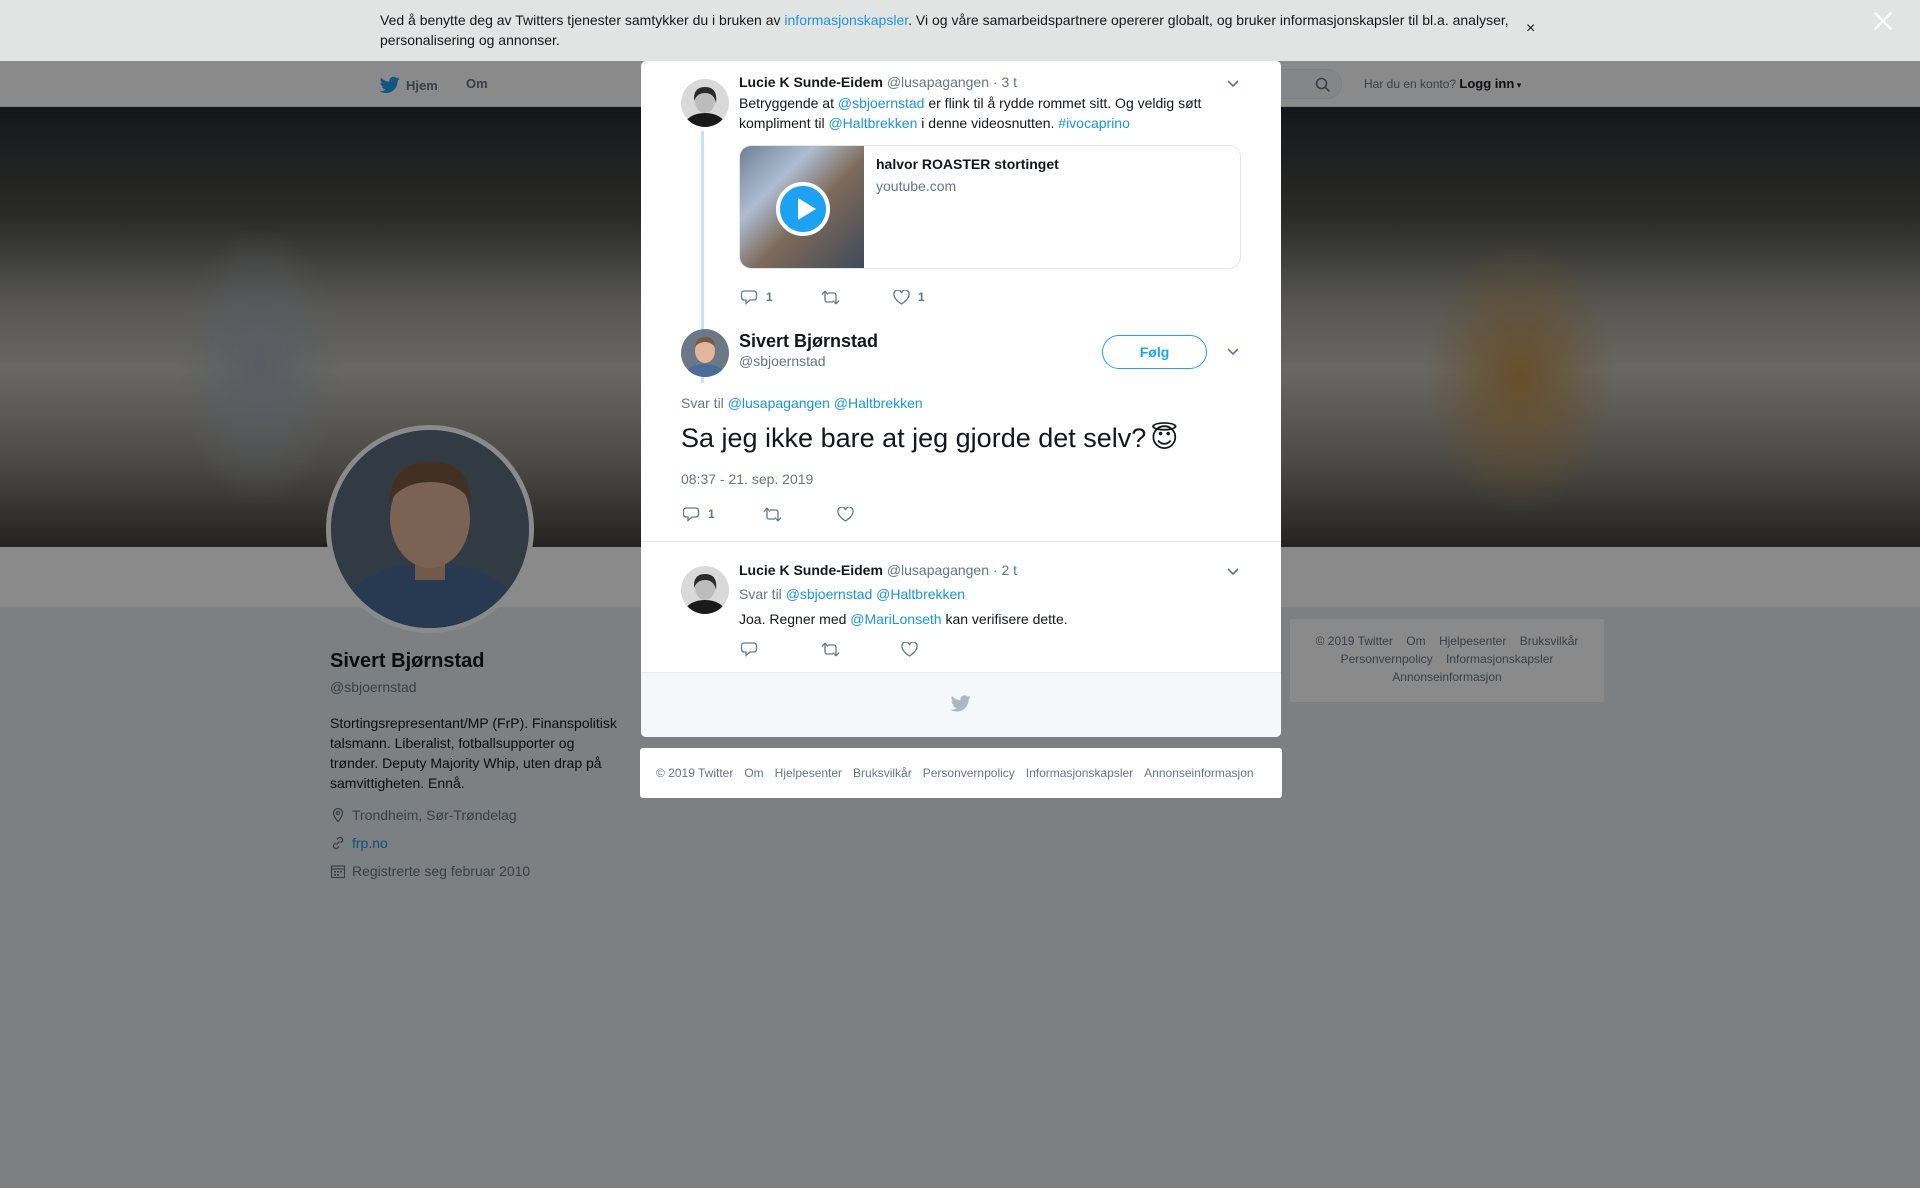 The width and height of the screenshot is (1920, 1188). I want to click on main-tweet-author: Sivert Bjørnstad, so click(808, 341).